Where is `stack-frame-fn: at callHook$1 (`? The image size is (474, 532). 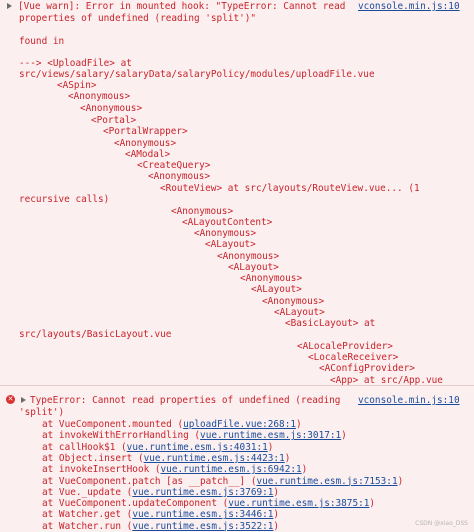 stack-frame-fn: at callHook$1 ( is located at coordinates (84, 447).